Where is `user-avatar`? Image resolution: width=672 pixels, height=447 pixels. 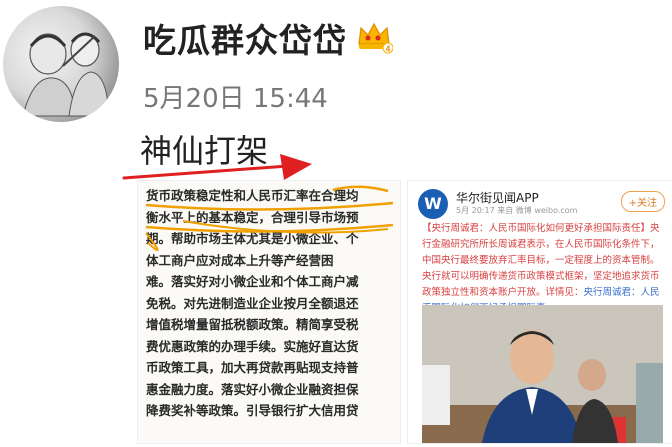 user-avatar is located at coordinates (61, 64).